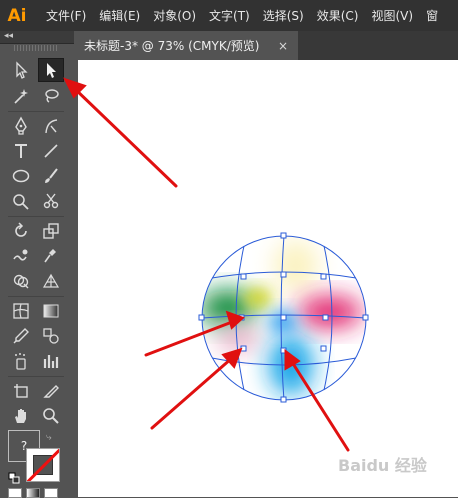 The height and width of the screenshot is (498, 458). I want to click on stroke-inner, so click(43, 465).